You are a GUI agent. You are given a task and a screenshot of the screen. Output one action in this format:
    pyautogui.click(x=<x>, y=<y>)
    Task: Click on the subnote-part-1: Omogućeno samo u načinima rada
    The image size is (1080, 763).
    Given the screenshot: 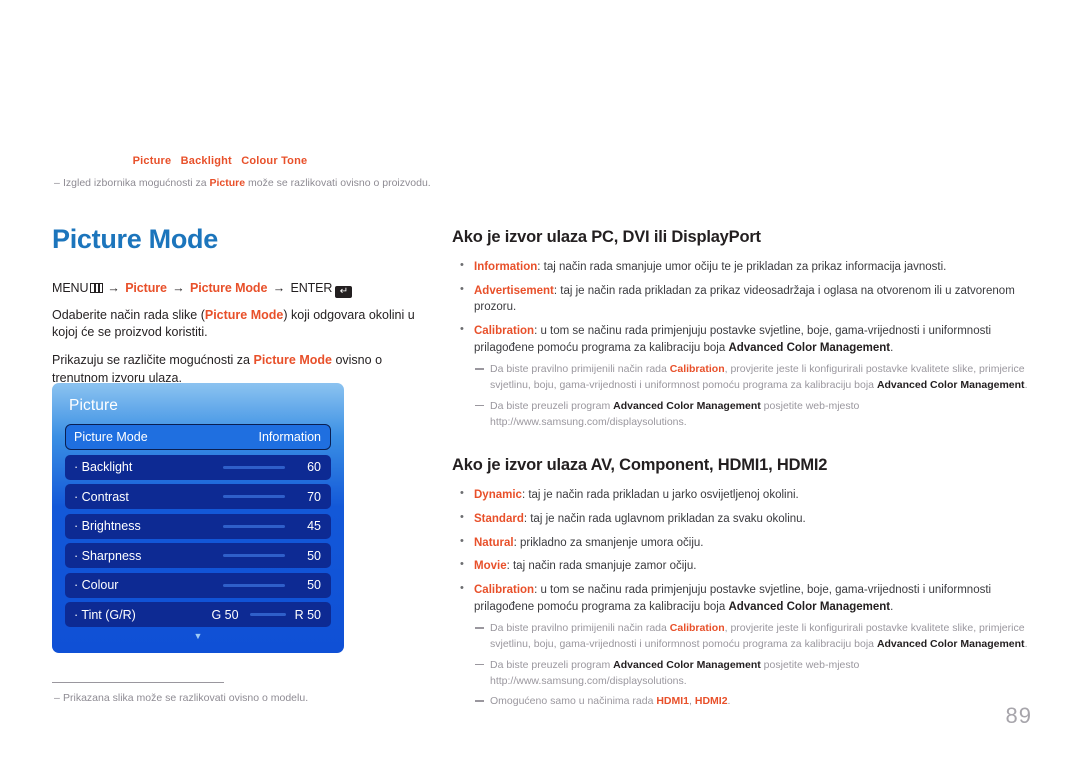 What is the action you would take?
    pyautogui.click(x=573, y=701)
    